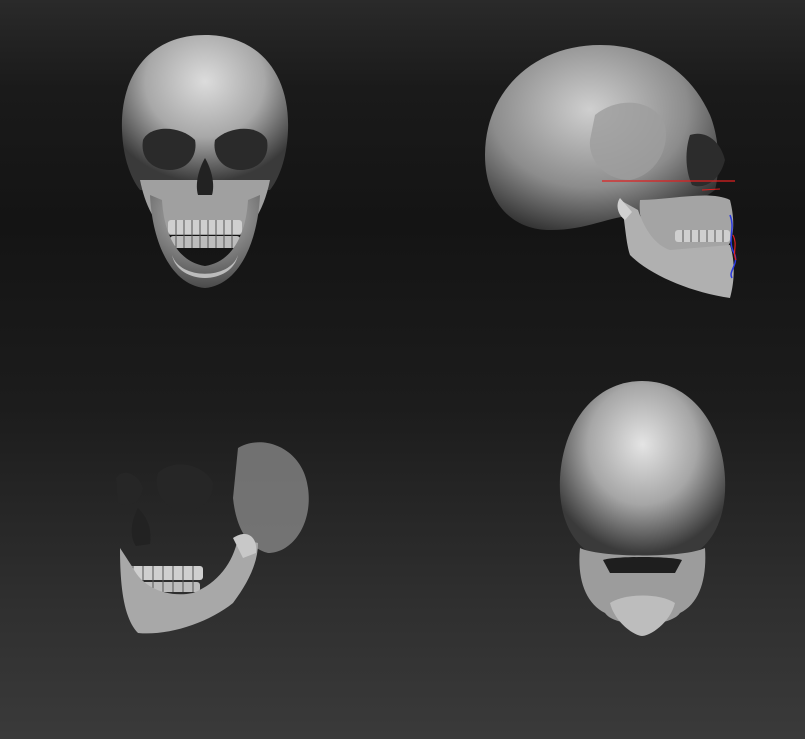  What do you see at coordinates (205, 165) in the screenshot?
I see `skull-front-view` at bounding box center [205, 165].